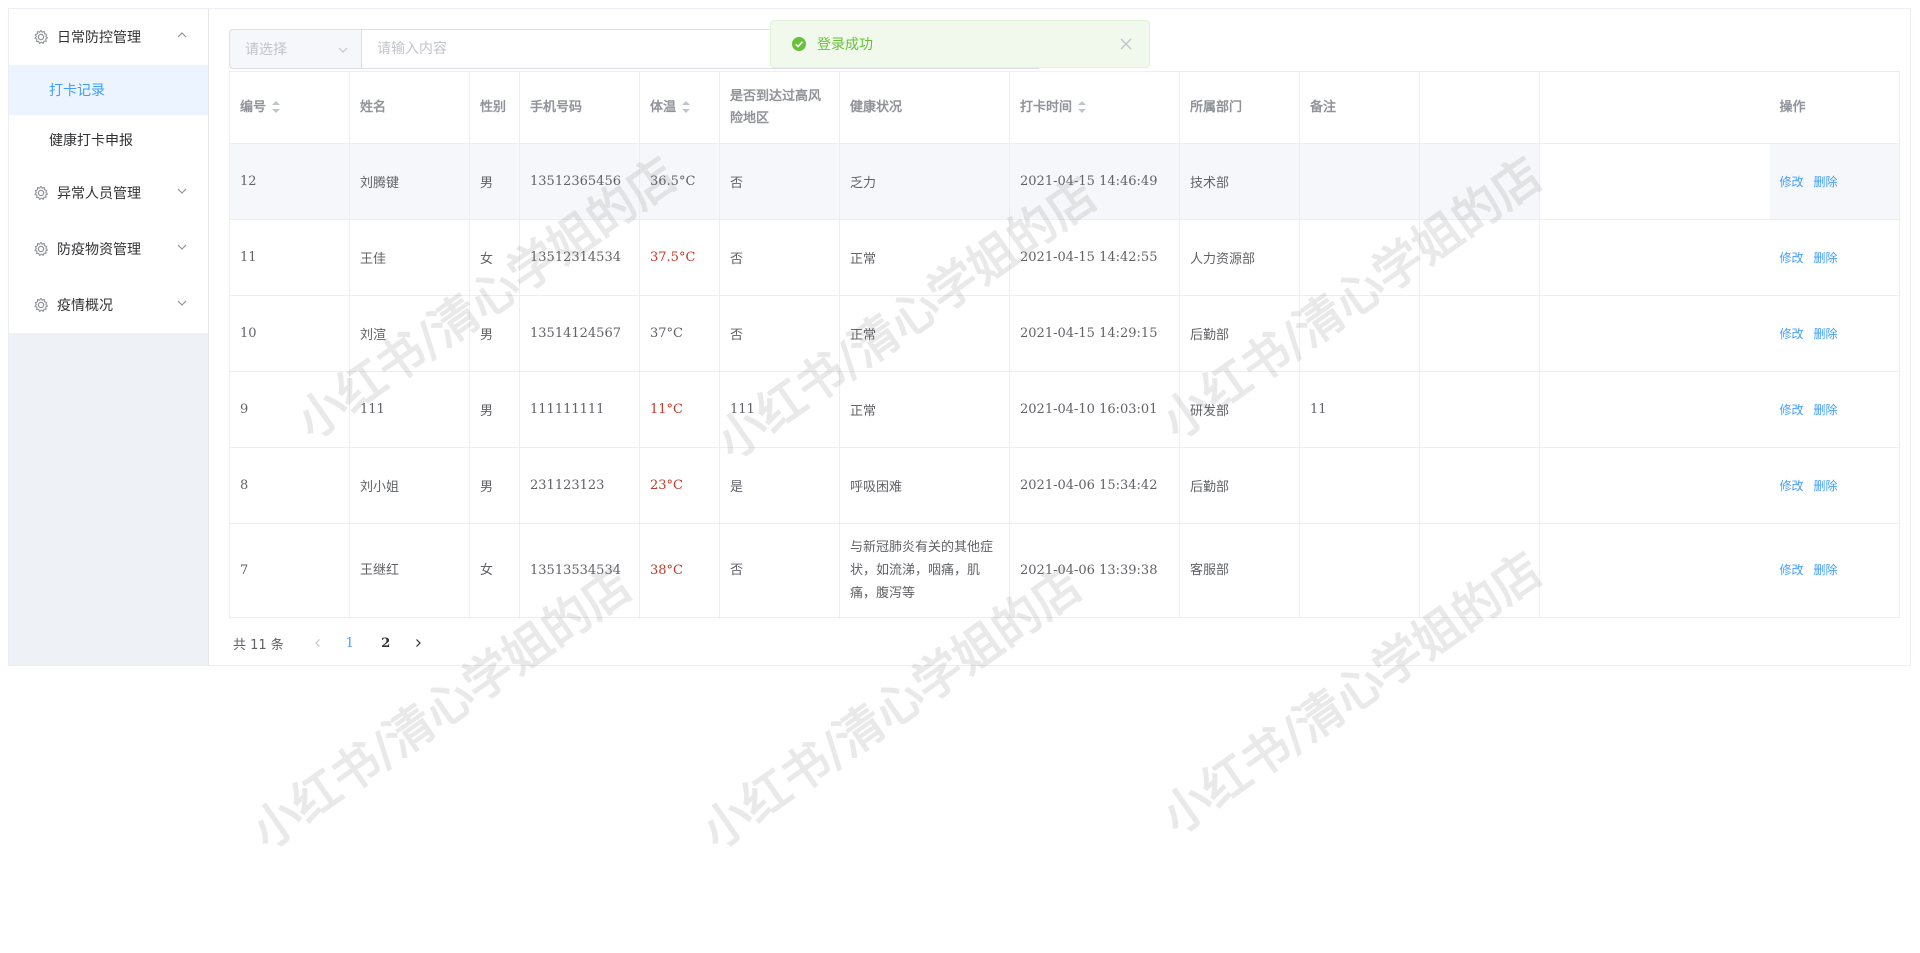 This screenshot has height=953, width=1920. Describe the element at coordinates (295, 49) in the screenshot. I see `field-select: 请选择` at that location.